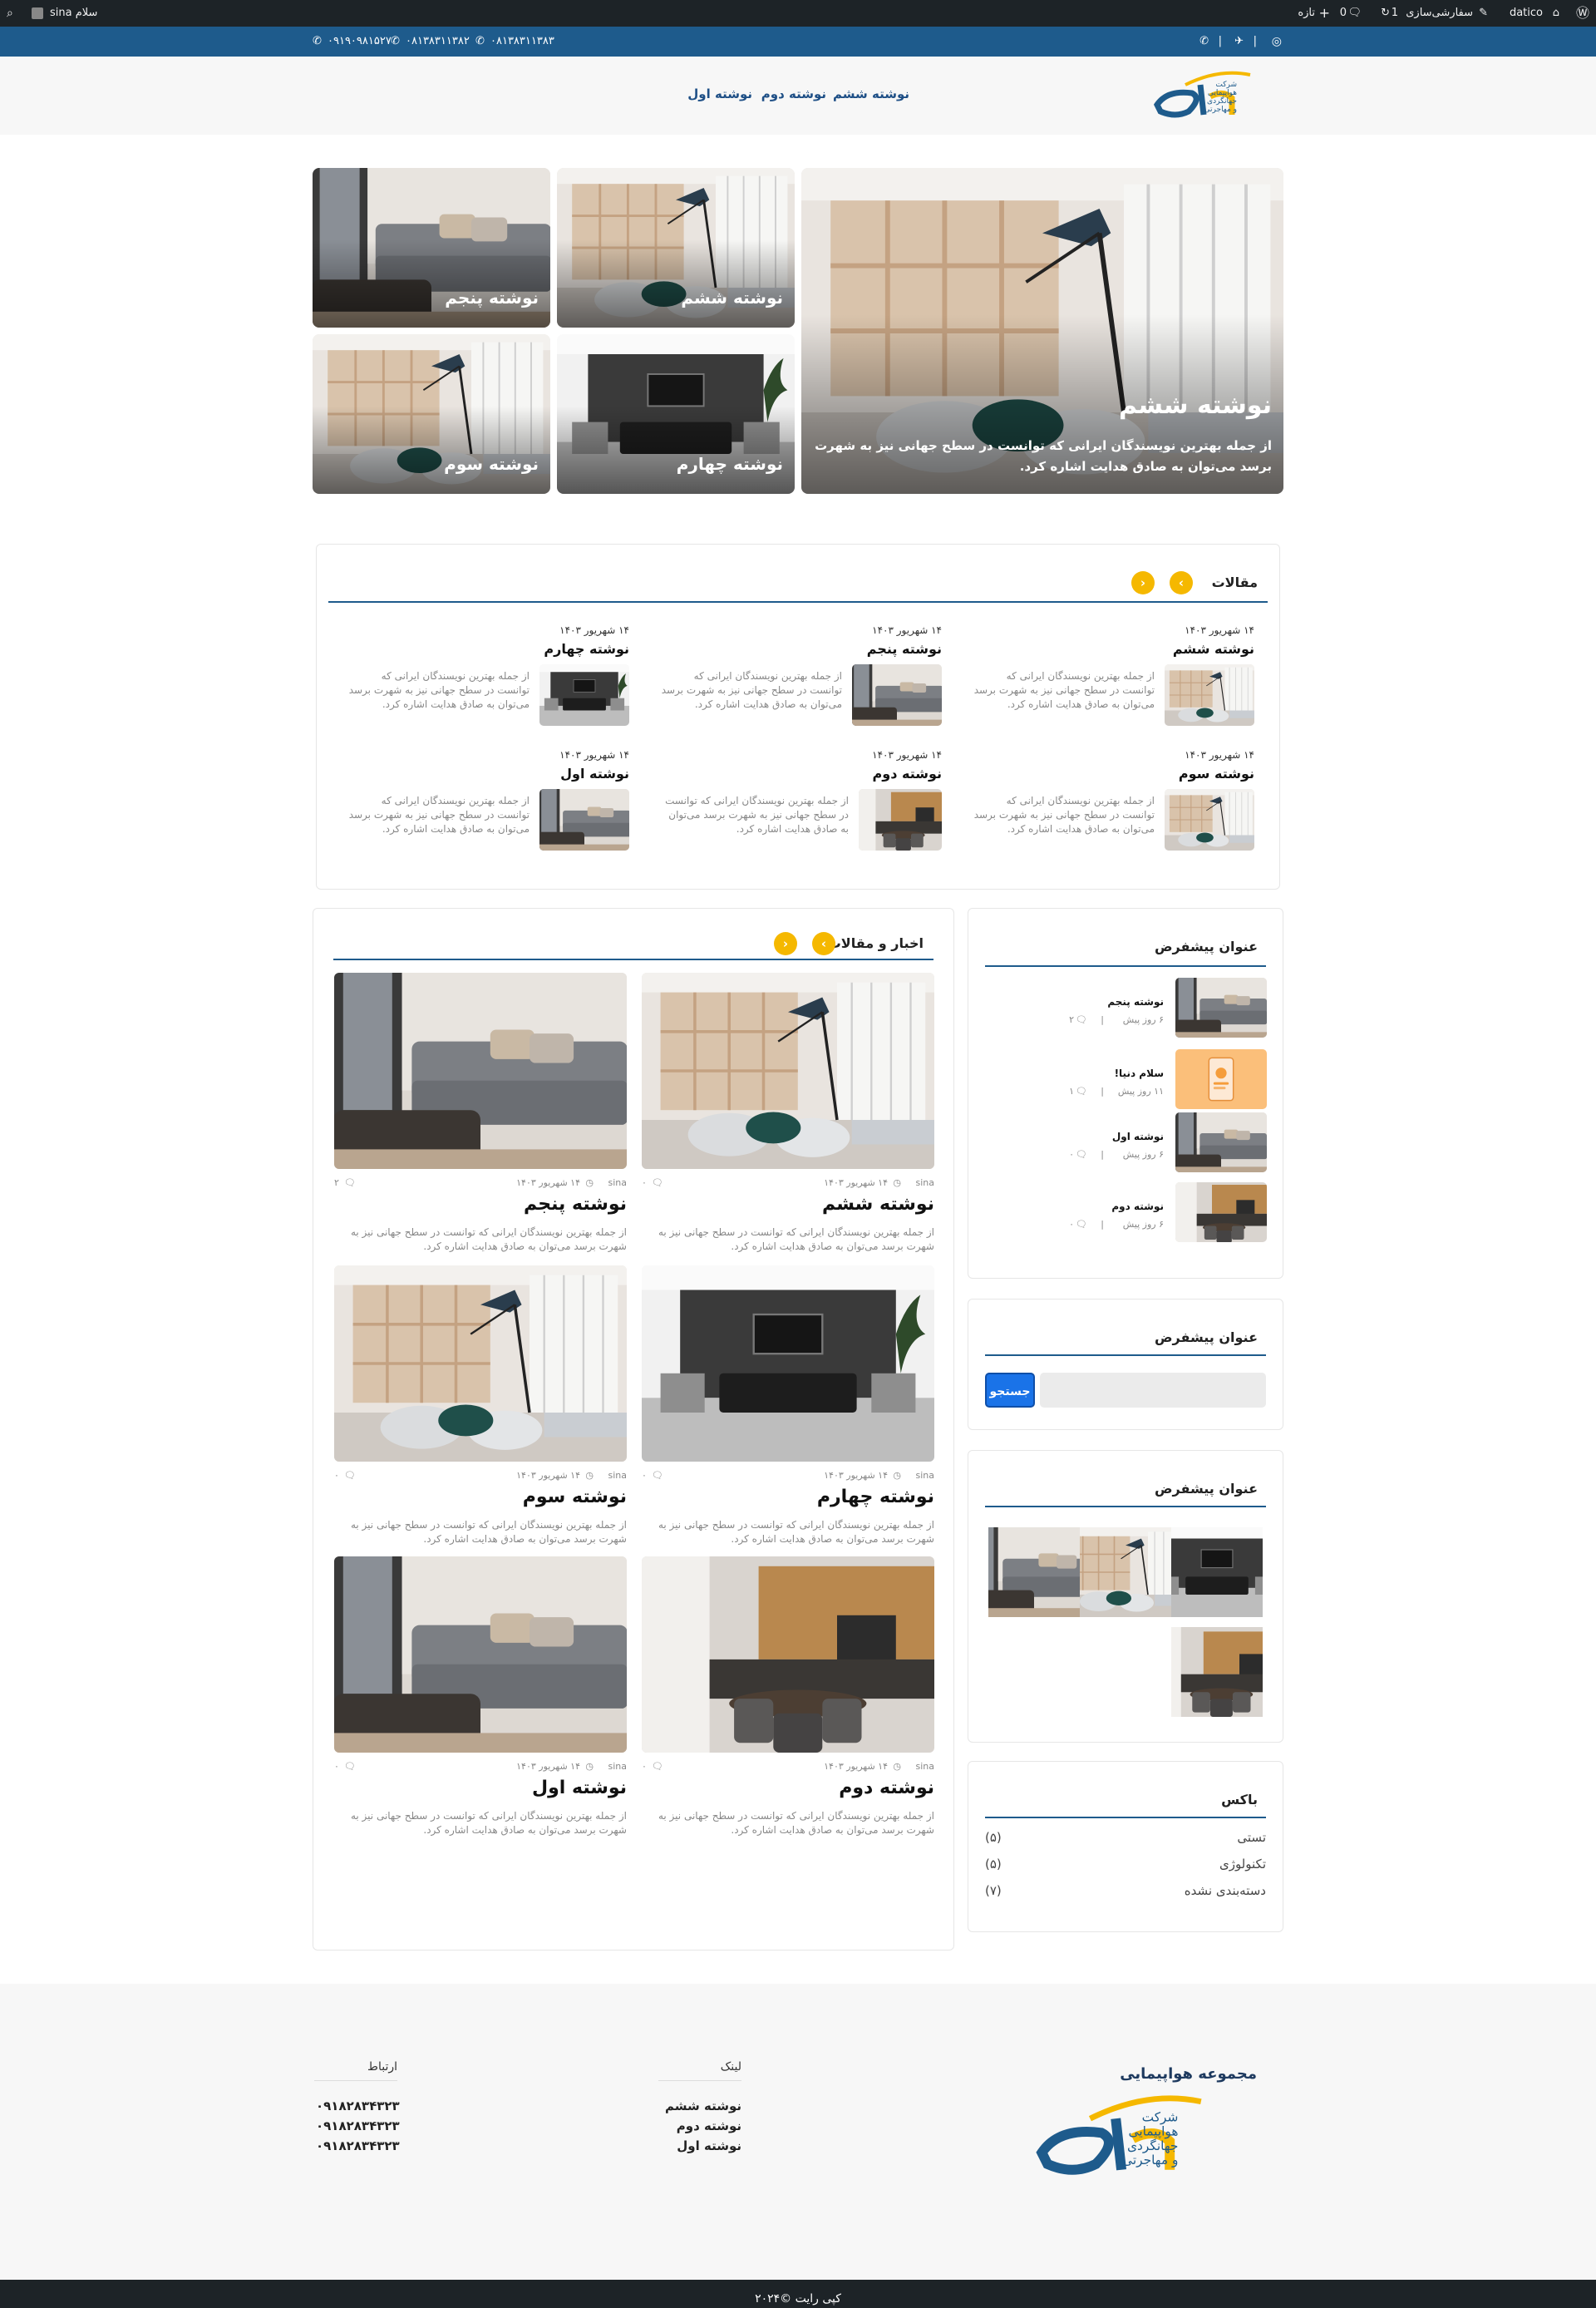 This screenshot has height=2308, width=1596. I want to click on article-date: ۱۴ شهریور ۱۴۰۳, so click(1219, 630).